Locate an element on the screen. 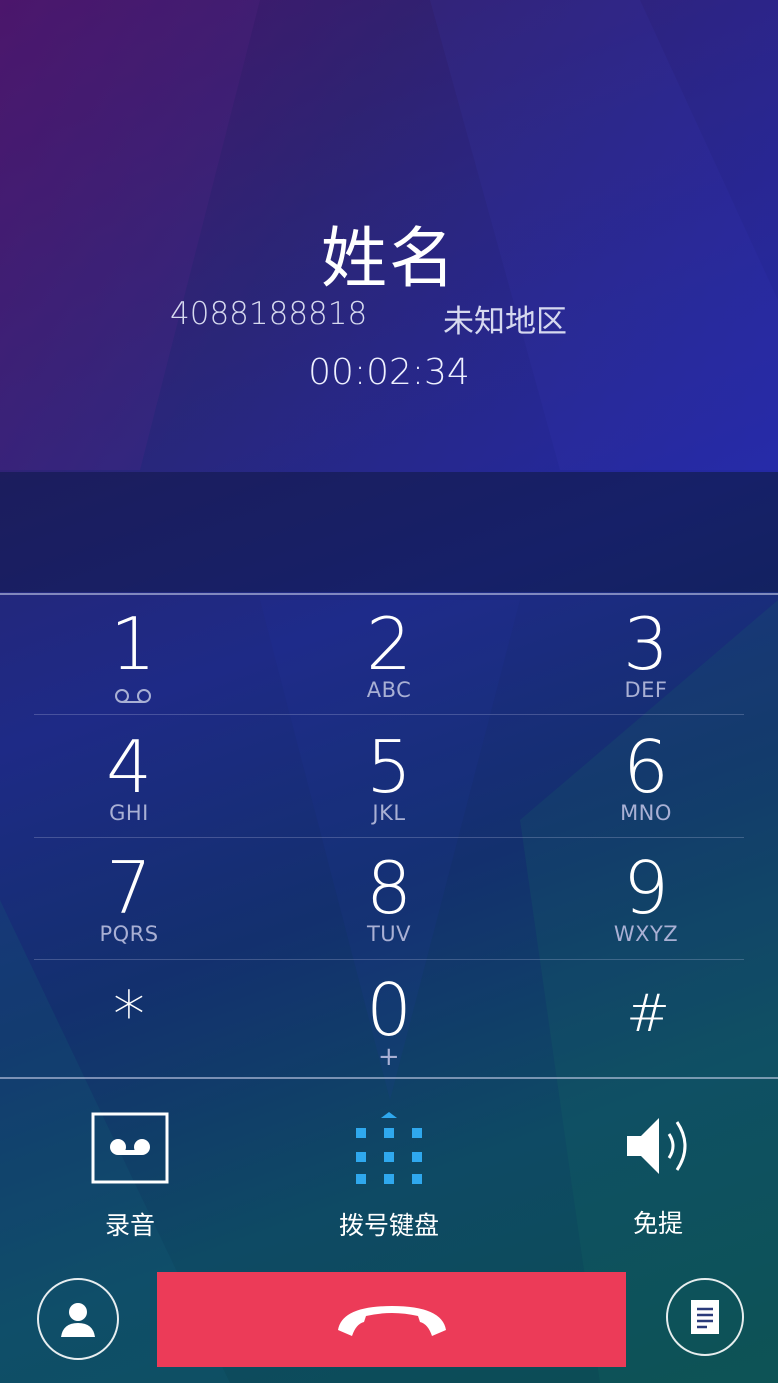 The height and width of the screenshot is (1383, 778). end-call-button is located at coordinates (391, 1319).